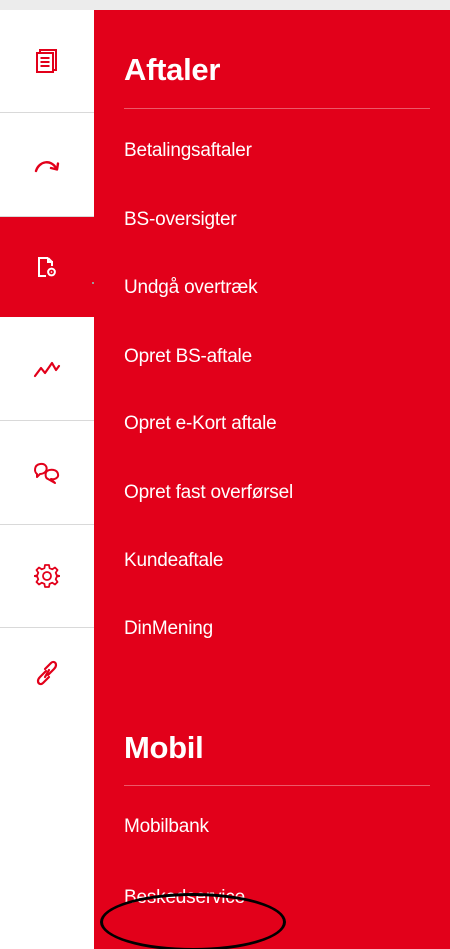 This screenshot has width=450, height=949. I want to click on menu-link-kundeaftale: Kundeaftale, so click(173, 561).